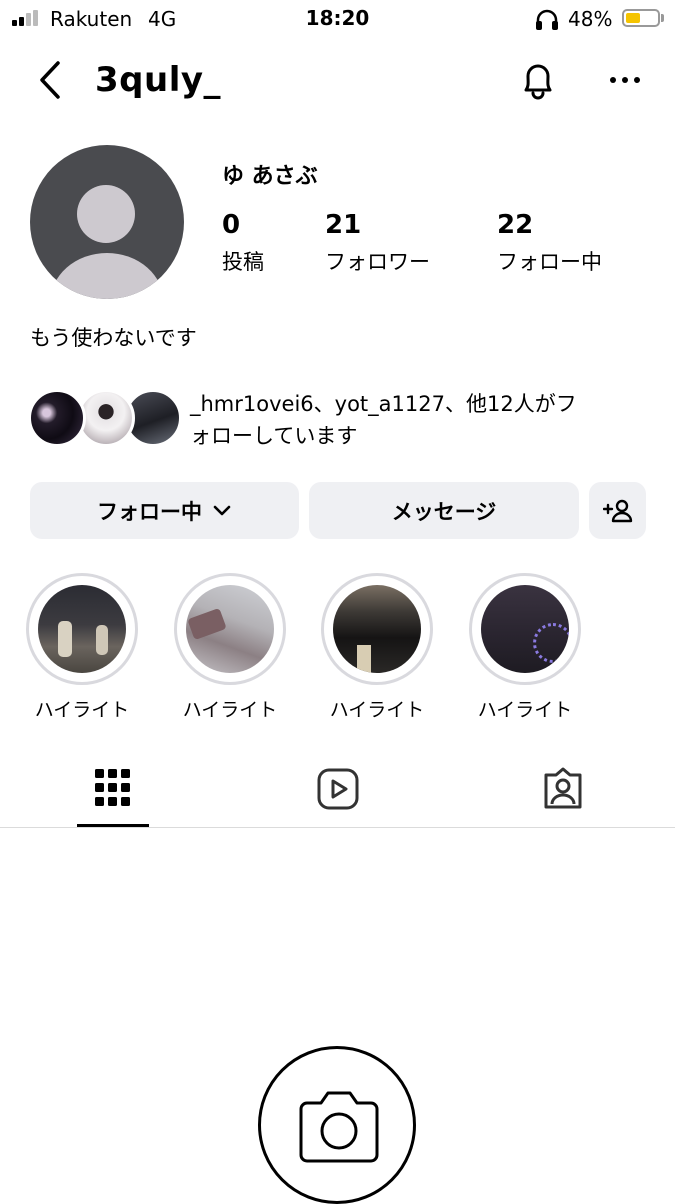  I want to click on followers-count: 21, so click(343, 225).